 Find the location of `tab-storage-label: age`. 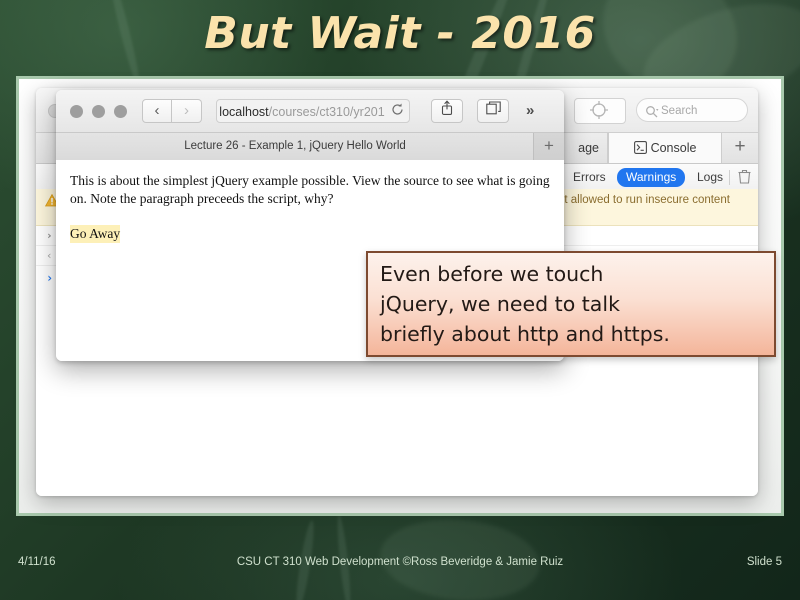

tab-storage-label: age is located at coordinates (588, 148).